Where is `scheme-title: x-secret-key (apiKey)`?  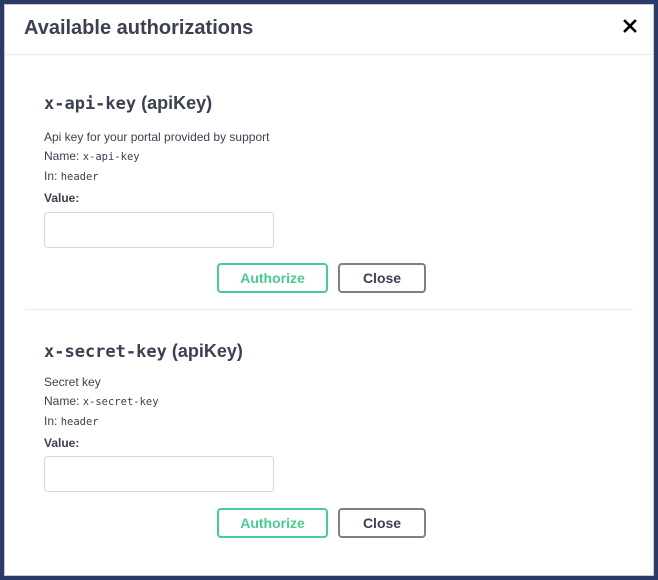
scheme-title: x-secret-key (apiKey) is located at coordinates (143, 351).